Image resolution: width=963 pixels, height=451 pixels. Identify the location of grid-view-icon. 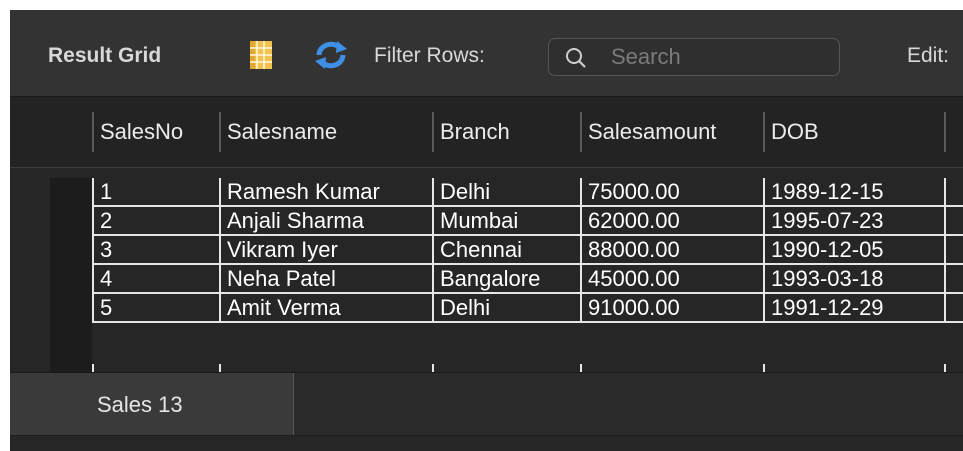
(261, 55).